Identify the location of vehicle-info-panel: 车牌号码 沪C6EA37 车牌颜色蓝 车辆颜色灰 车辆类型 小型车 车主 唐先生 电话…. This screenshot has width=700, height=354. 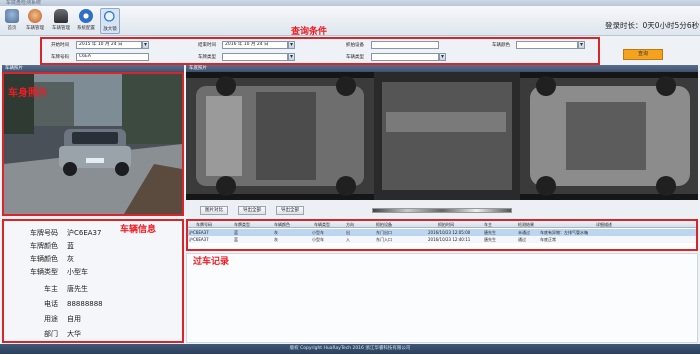
(93, 281).